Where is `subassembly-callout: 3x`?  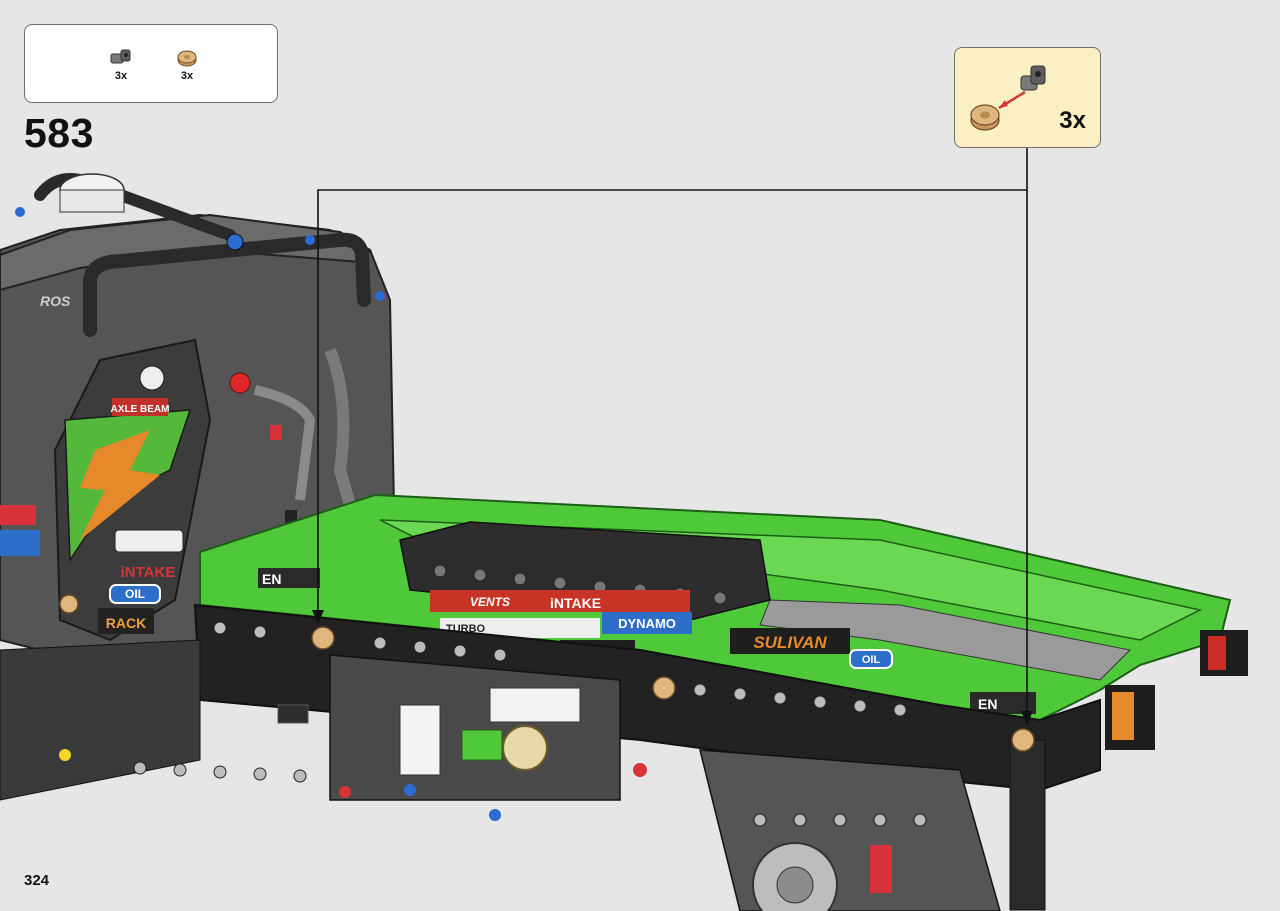 subassembly-callout: 3x is located at coordinates (1027, 97).